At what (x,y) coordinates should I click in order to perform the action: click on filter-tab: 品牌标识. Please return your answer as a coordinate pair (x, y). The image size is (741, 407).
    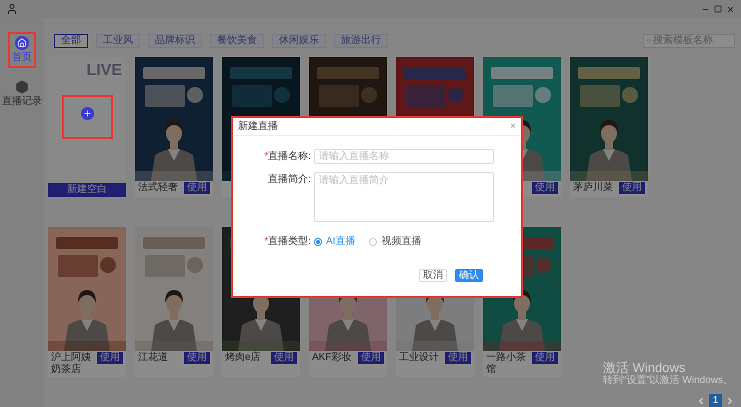
    Looking at the image, I should click on (175, 41).